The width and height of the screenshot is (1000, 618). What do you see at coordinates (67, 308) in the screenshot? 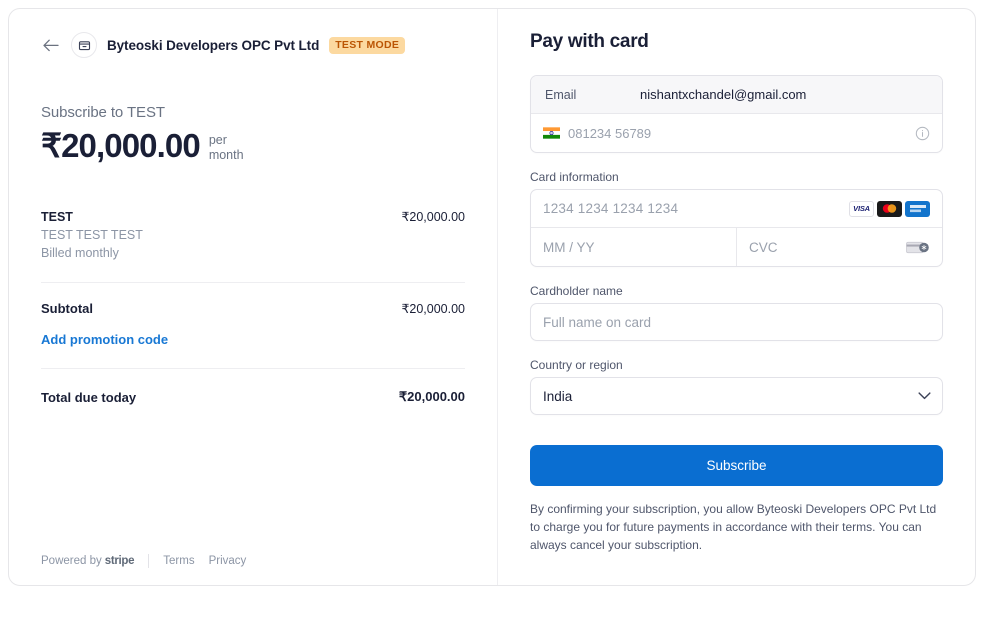
I see `subtotal-label: Subtotal` at bounding box center [67, 308].